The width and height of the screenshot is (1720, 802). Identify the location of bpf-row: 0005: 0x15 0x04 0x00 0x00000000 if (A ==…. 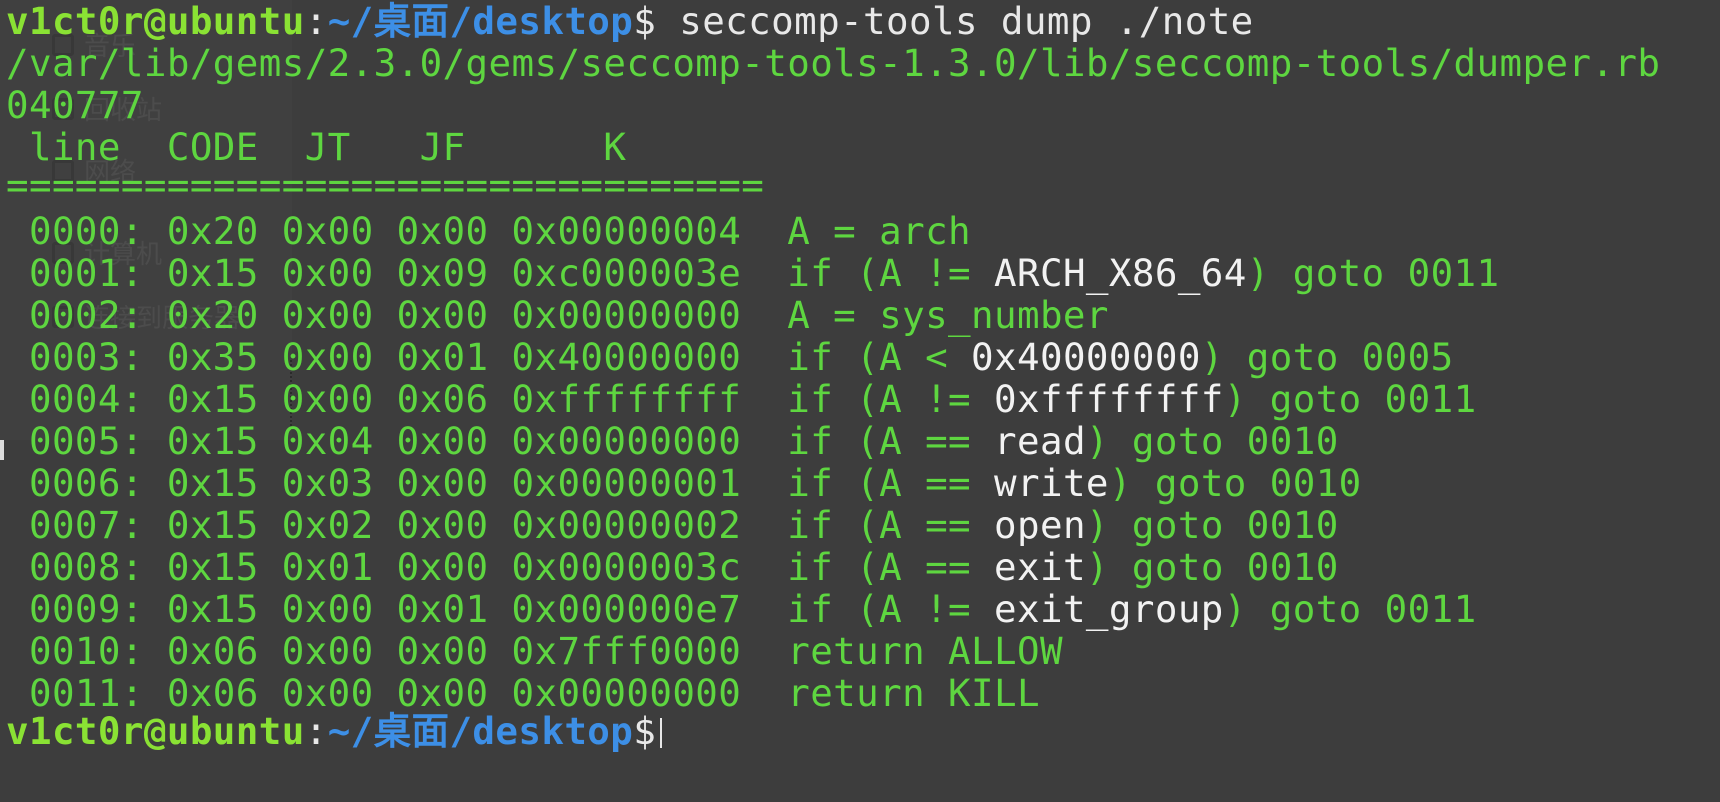
(672, 441).